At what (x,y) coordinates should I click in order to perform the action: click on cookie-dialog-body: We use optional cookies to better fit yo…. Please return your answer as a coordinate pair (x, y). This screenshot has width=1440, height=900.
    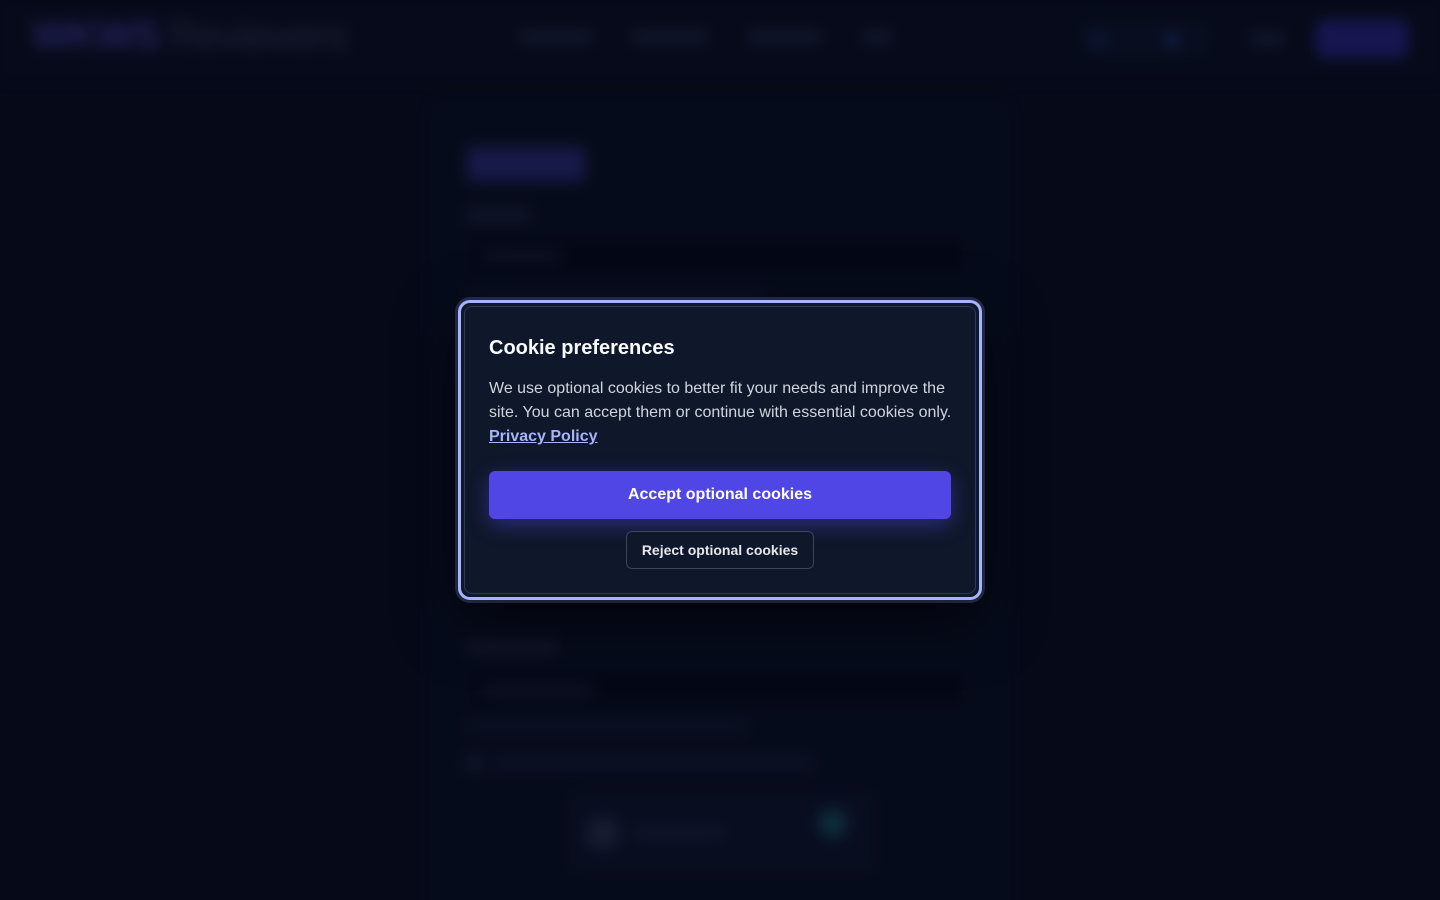
    Looking at the image, I should click on (720, 400).